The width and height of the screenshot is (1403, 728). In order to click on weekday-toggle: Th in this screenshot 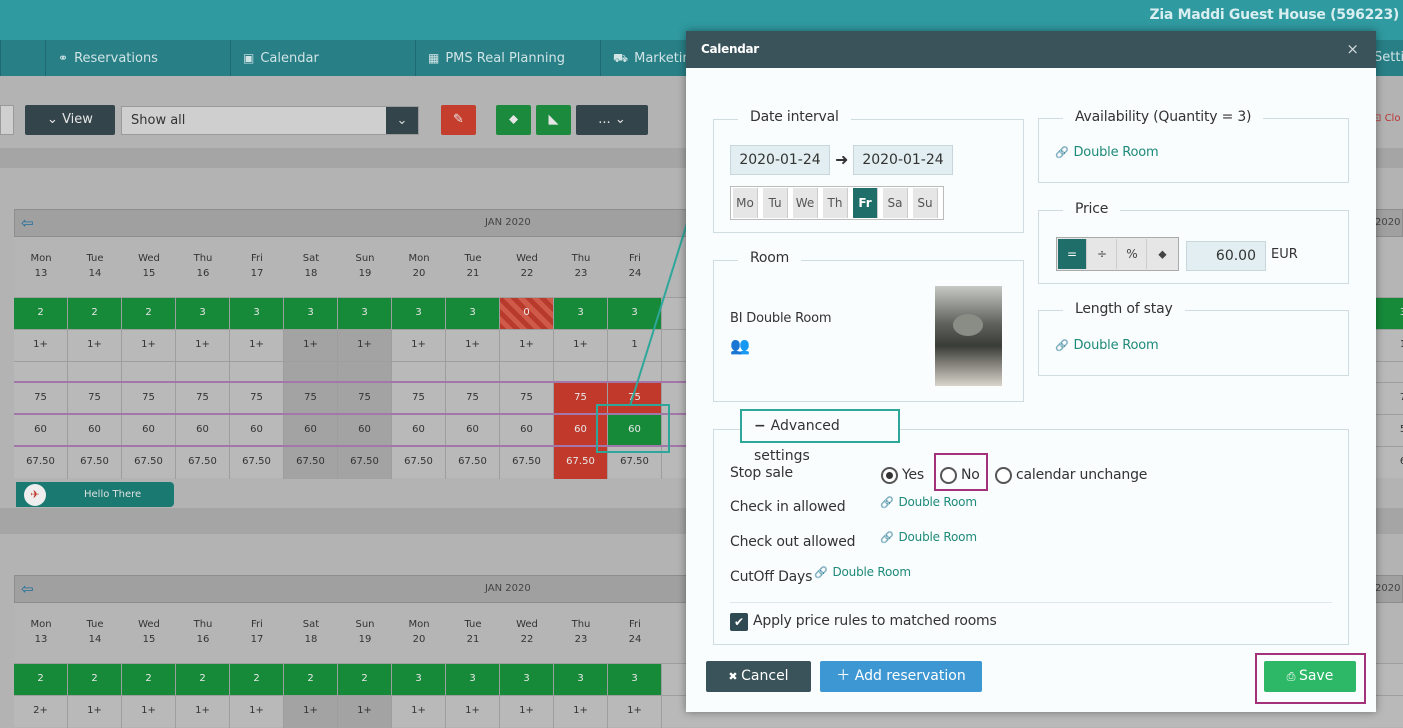, I will do `click(835, 203)`.